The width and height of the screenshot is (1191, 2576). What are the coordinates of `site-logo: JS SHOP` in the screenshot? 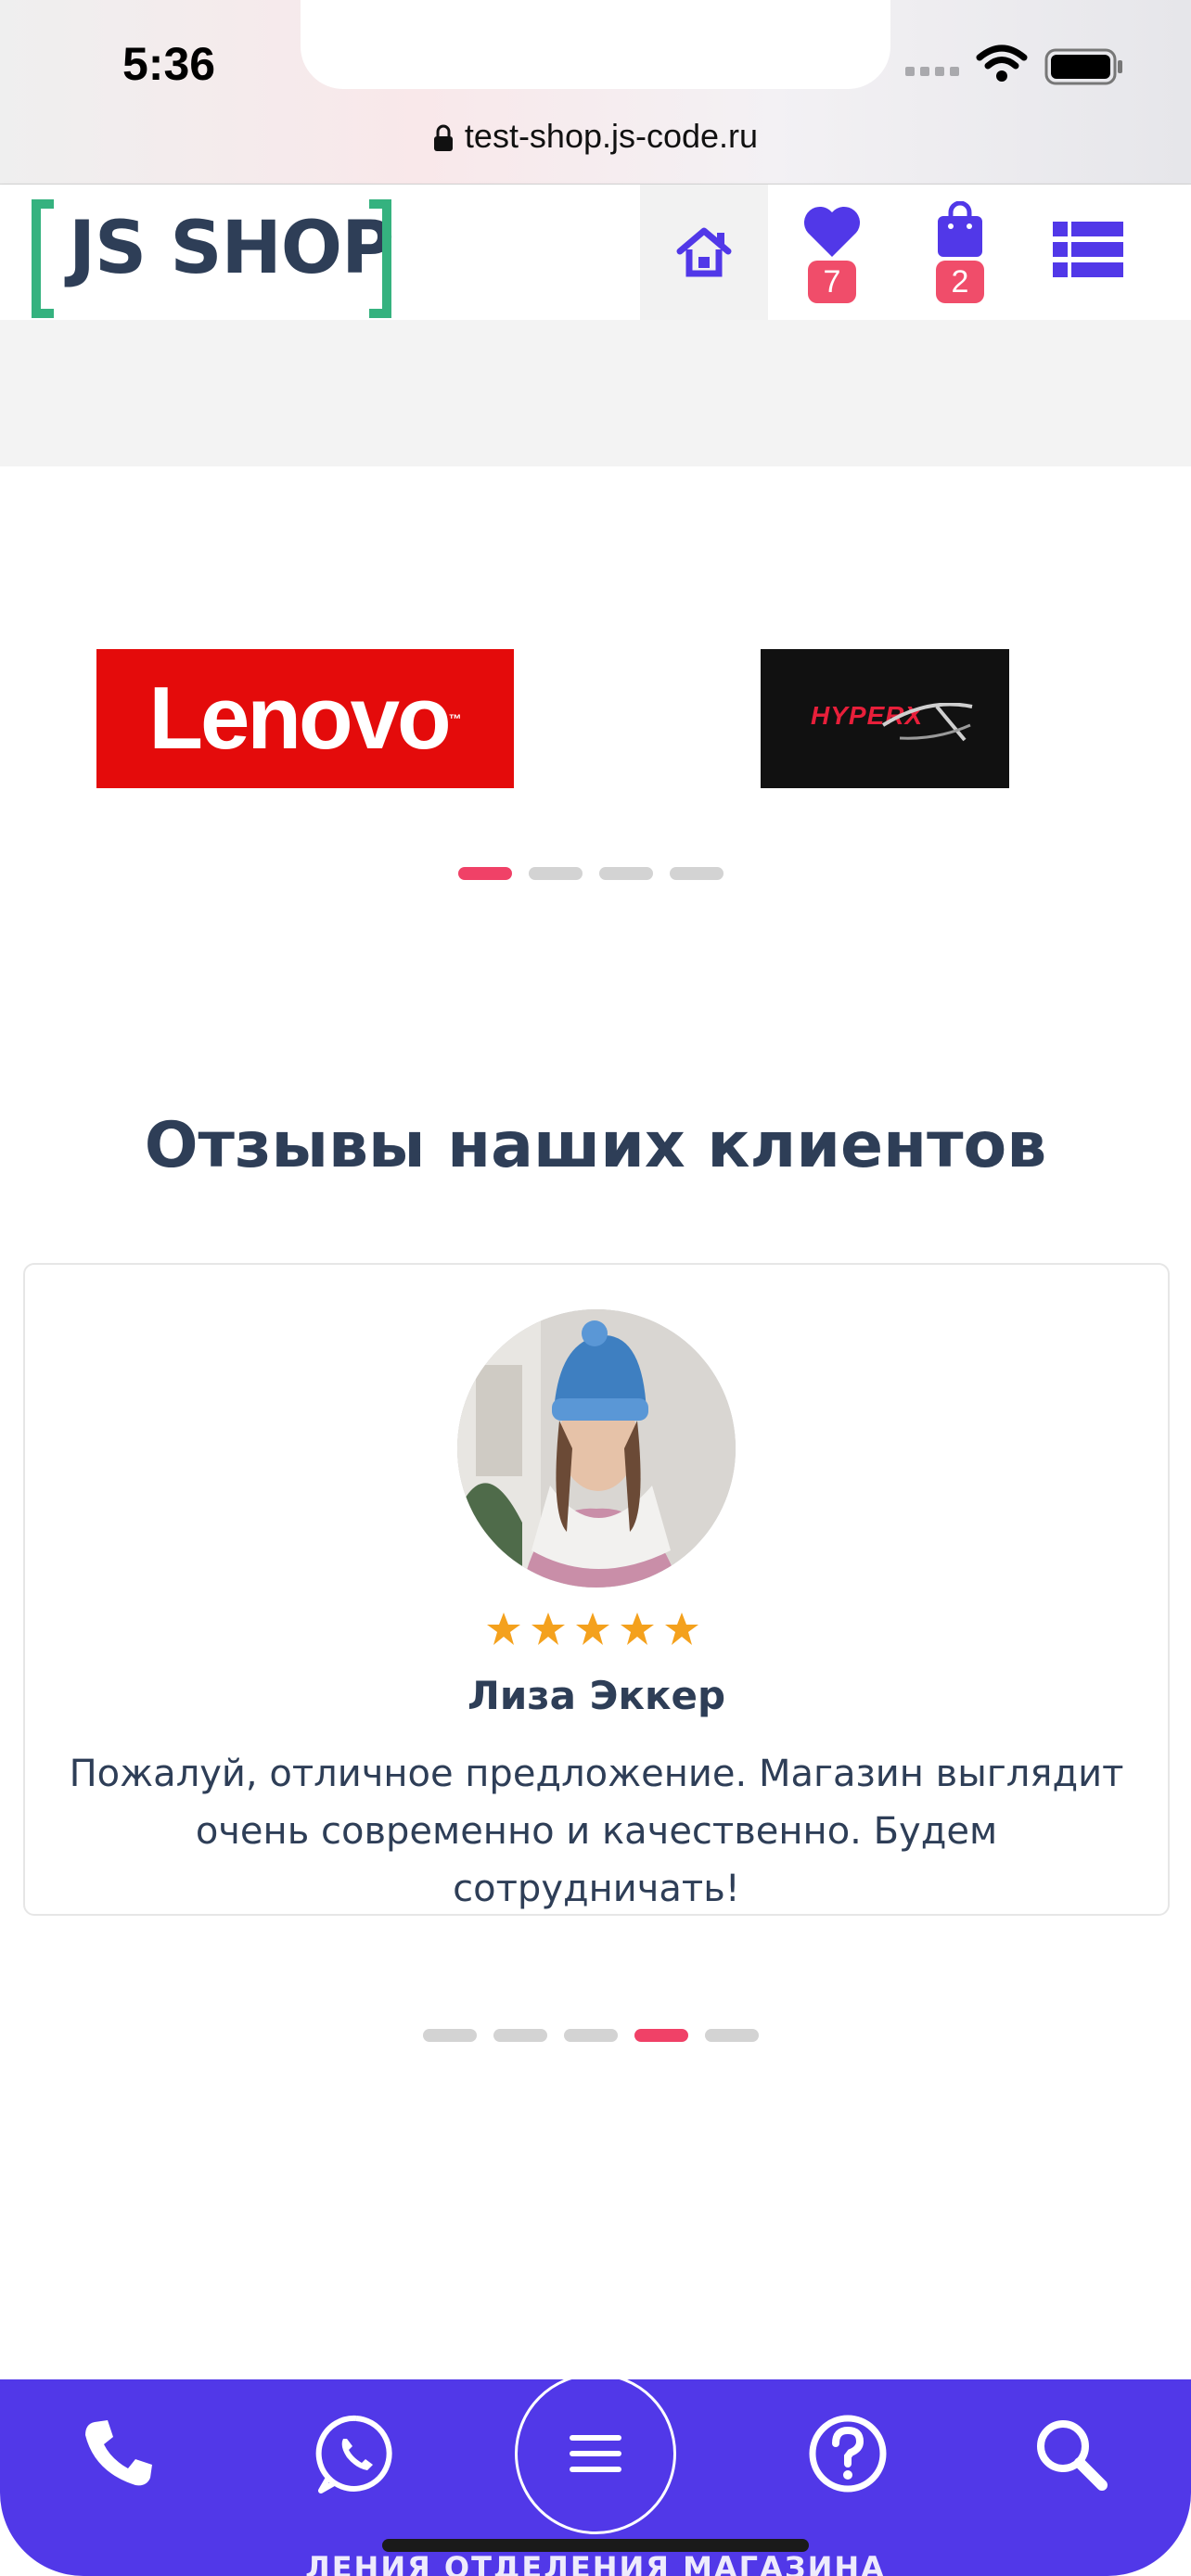 It's located at (213, 256).